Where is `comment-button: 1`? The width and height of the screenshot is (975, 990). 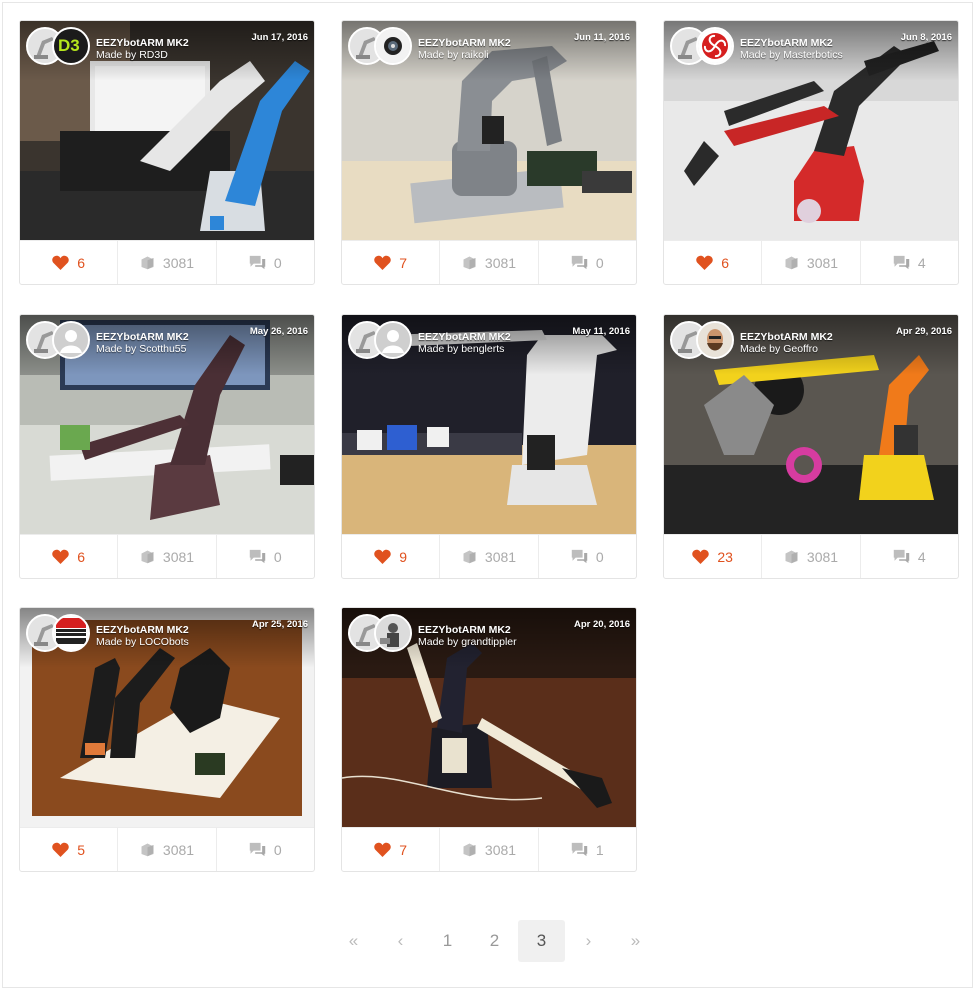 comment-button: 1 is located at coordinates (586, 849).